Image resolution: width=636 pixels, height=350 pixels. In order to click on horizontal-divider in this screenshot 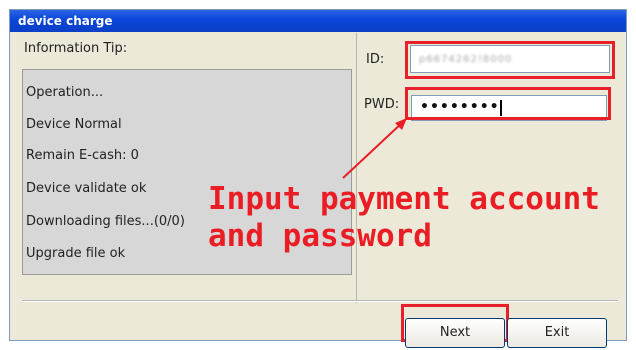, I will do `click(320, 300)`.